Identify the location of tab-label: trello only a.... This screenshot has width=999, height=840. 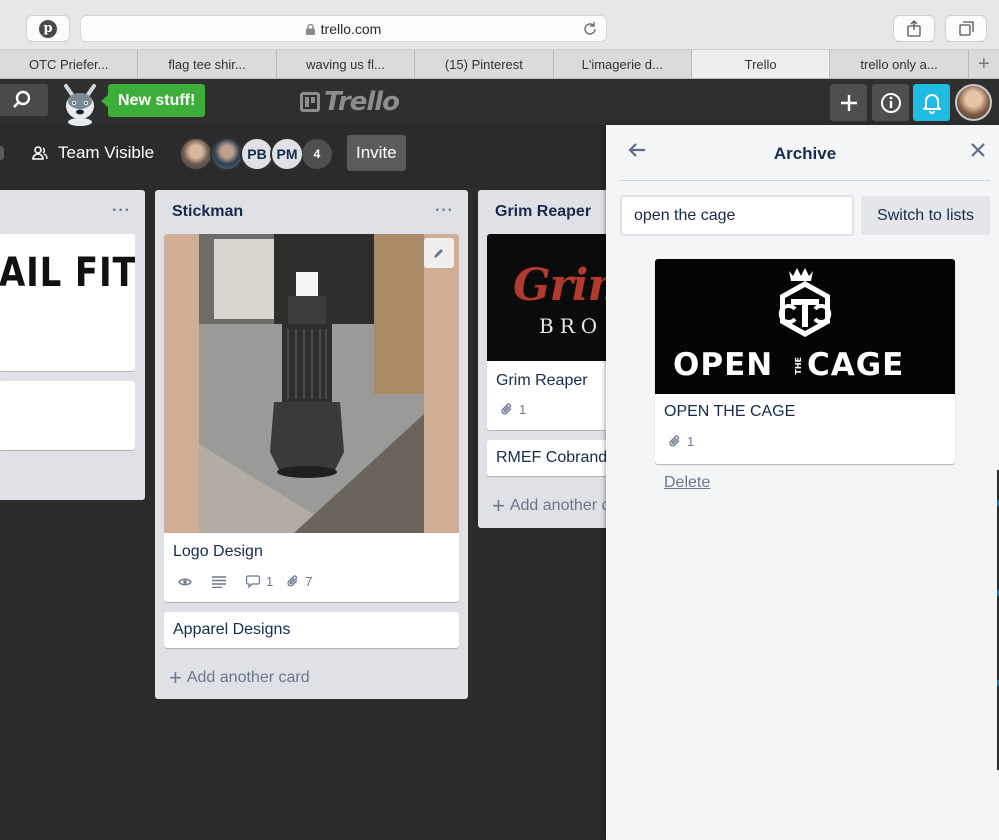
(899, 64).